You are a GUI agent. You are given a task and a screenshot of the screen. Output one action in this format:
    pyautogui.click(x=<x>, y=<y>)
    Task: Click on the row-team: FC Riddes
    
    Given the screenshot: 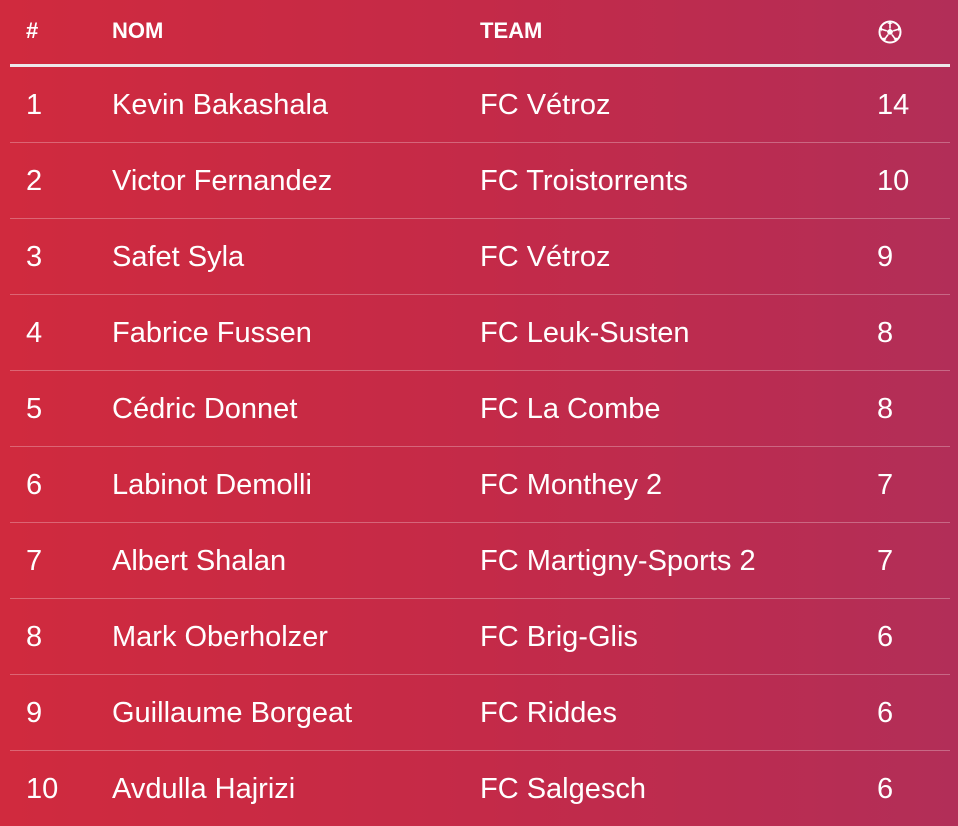 What is the action you would take?
    pyautogui.click(x=548, y=713)
    